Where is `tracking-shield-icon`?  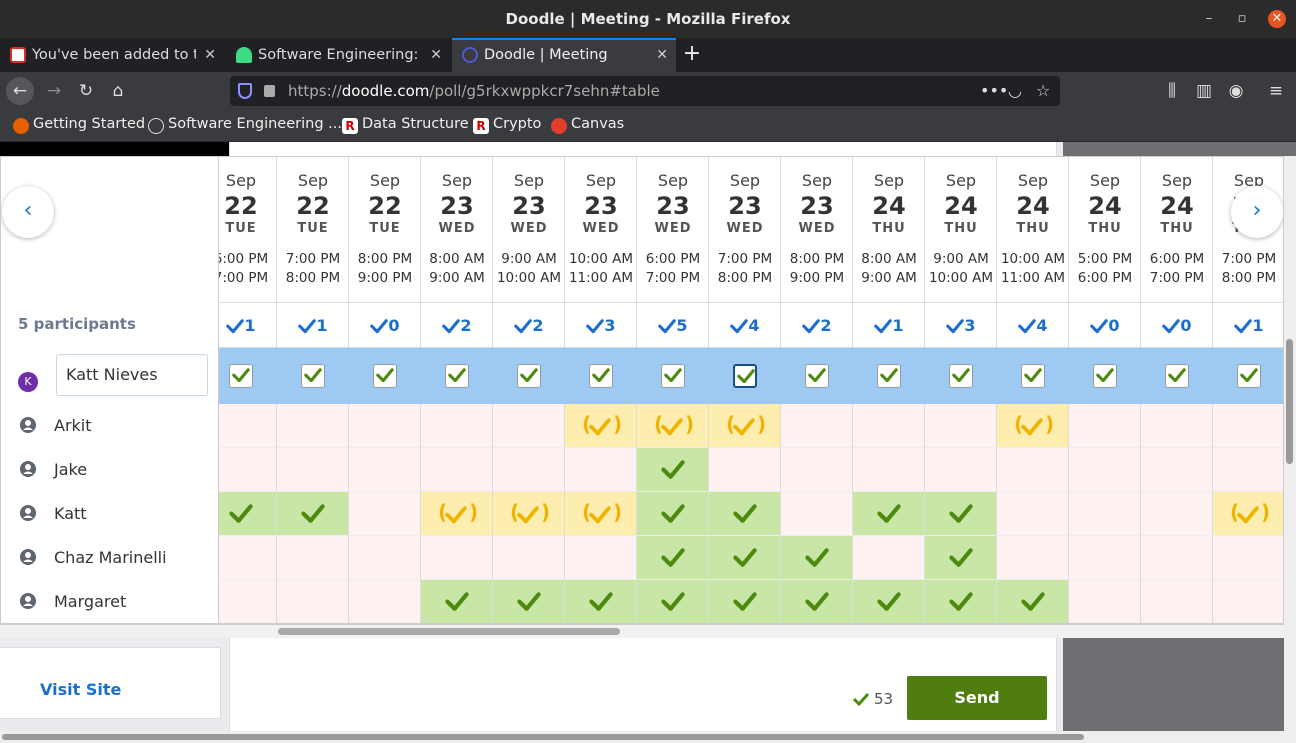 tracking-shield-icon is located at coordinates (245, 91).